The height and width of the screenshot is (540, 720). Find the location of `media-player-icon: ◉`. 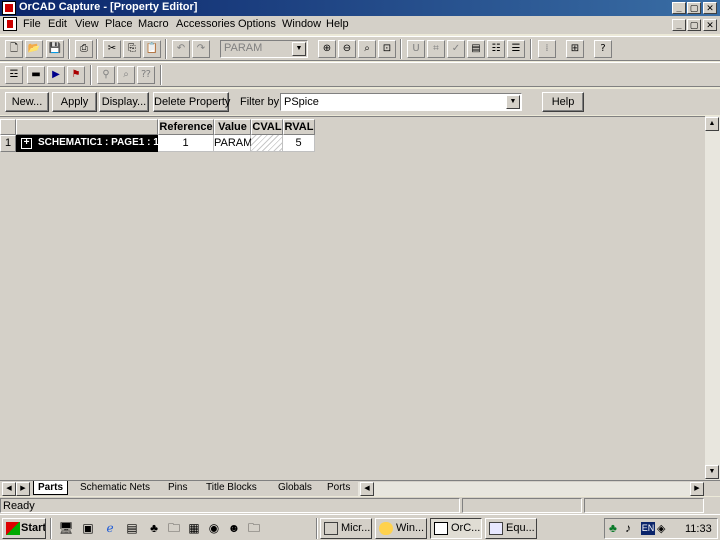

media-player-icon: ◉ is located at coordinates (214, 528).